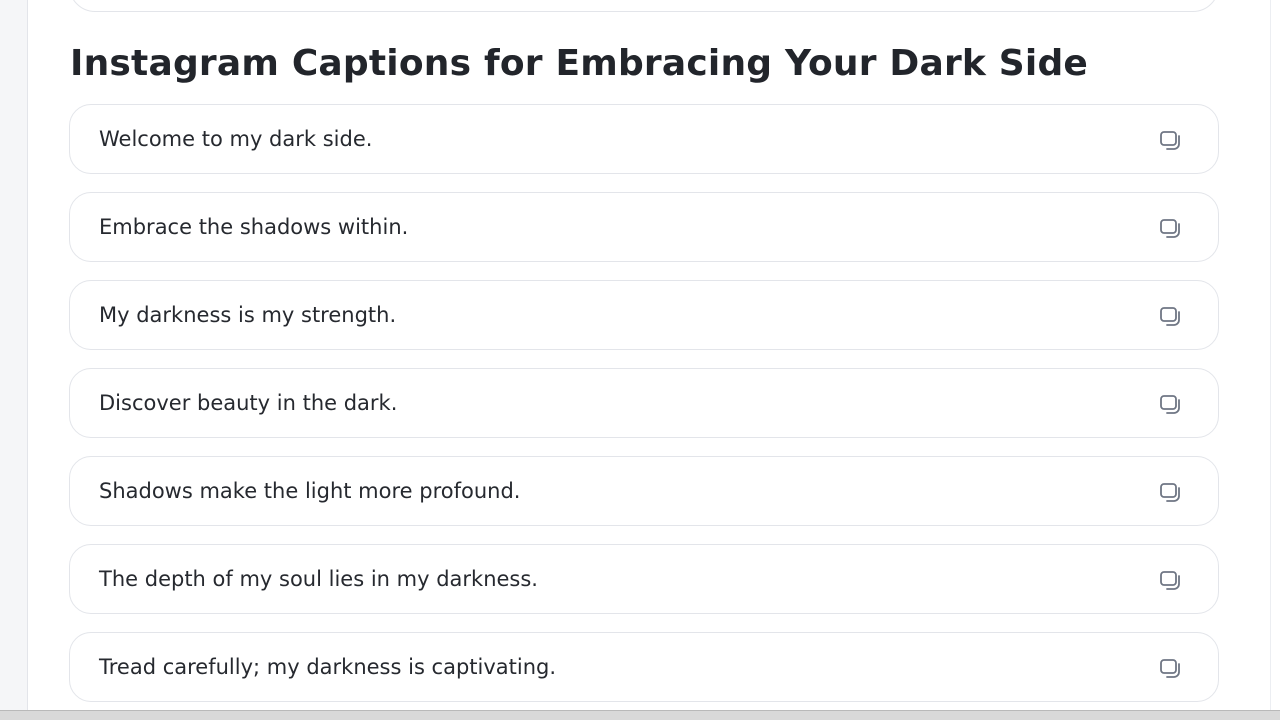 The image size is (1280, 720). I want to click on caption-text: Shadows make the light more profound., so click(310, 491).